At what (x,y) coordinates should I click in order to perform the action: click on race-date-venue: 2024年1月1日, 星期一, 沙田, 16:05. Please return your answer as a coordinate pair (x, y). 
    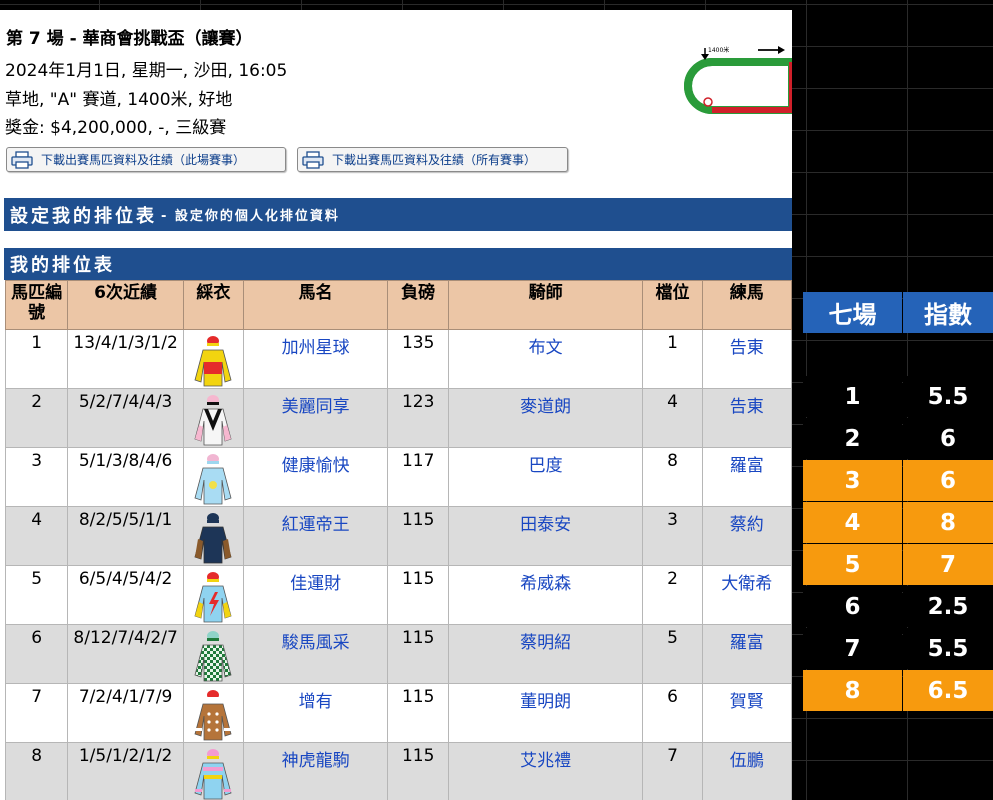
    Looking at the image, I should click on (146, 71).